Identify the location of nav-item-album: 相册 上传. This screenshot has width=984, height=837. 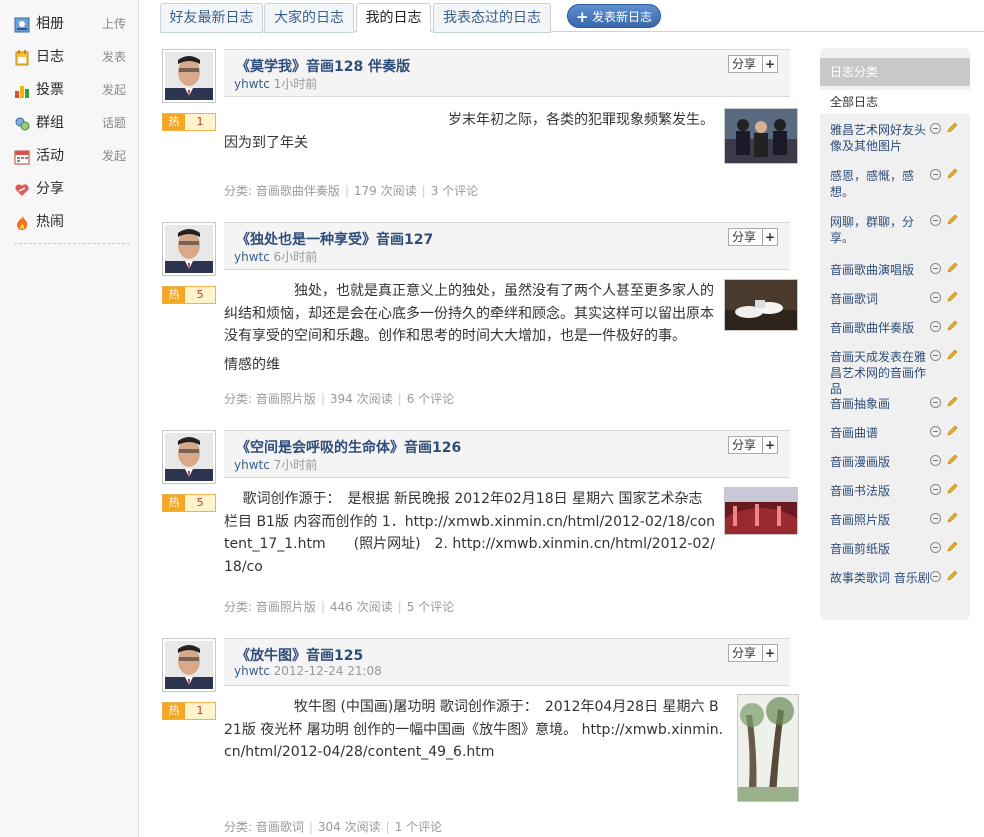
(72, 24).